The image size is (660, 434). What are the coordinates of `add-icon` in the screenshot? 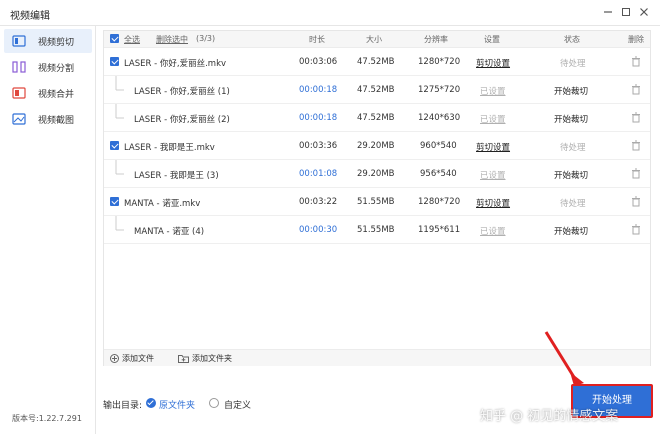 It's located at (114, 360).